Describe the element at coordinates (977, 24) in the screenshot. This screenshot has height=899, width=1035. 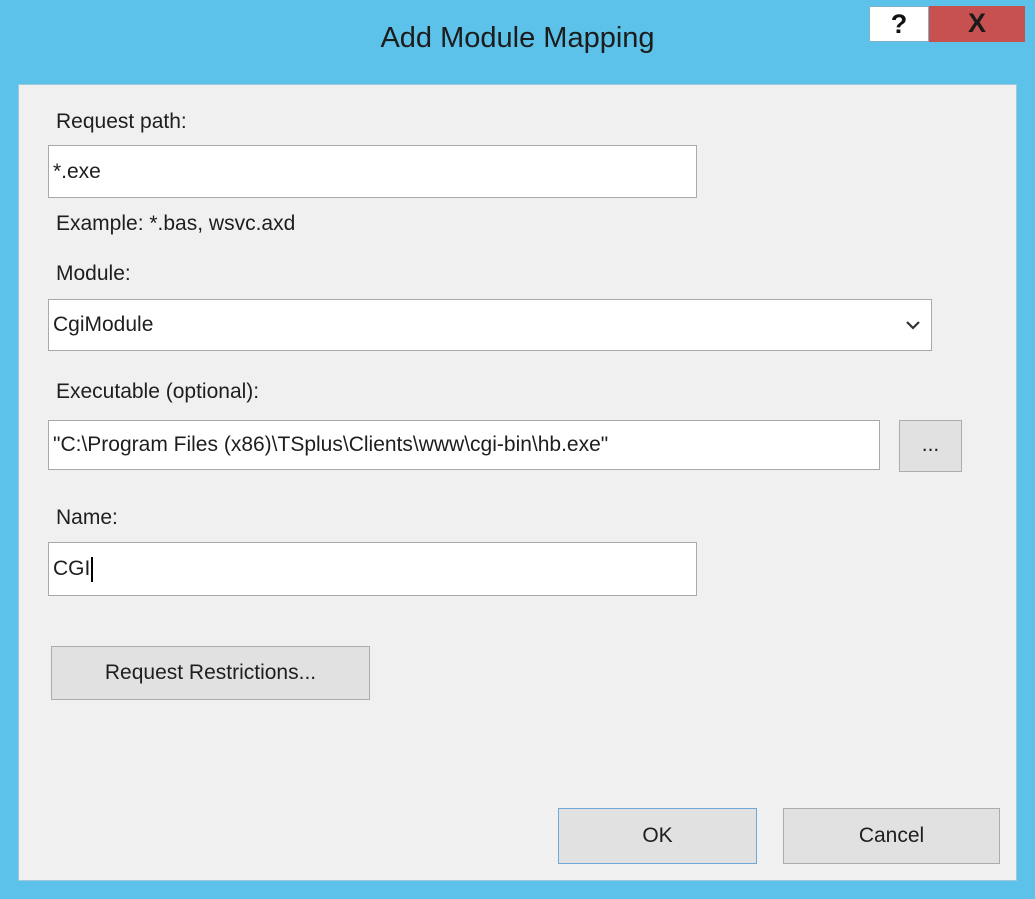
I see `close-button: X` at that location.